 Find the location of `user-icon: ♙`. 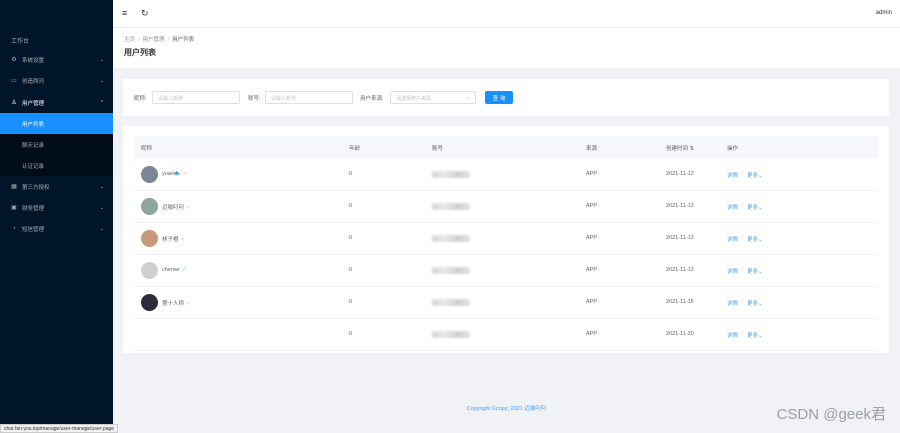

user-icon: ♙ is located at coordinates (14, 103).